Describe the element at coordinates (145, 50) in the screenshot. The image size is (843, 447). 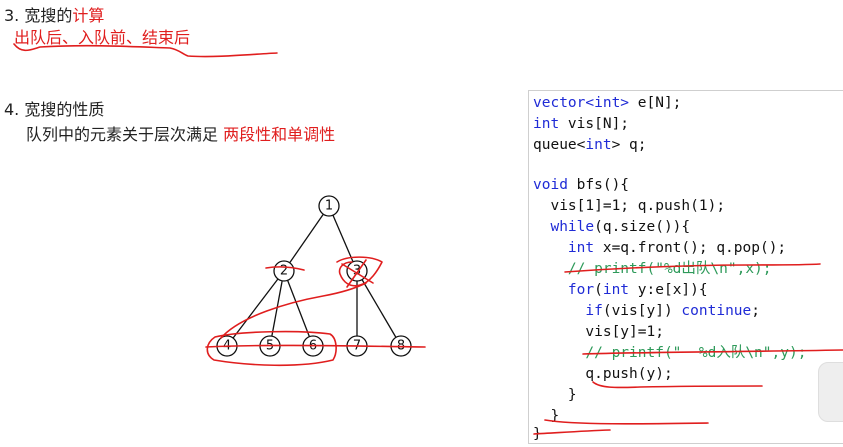
I see `underline-subtitle-ink` at that location.